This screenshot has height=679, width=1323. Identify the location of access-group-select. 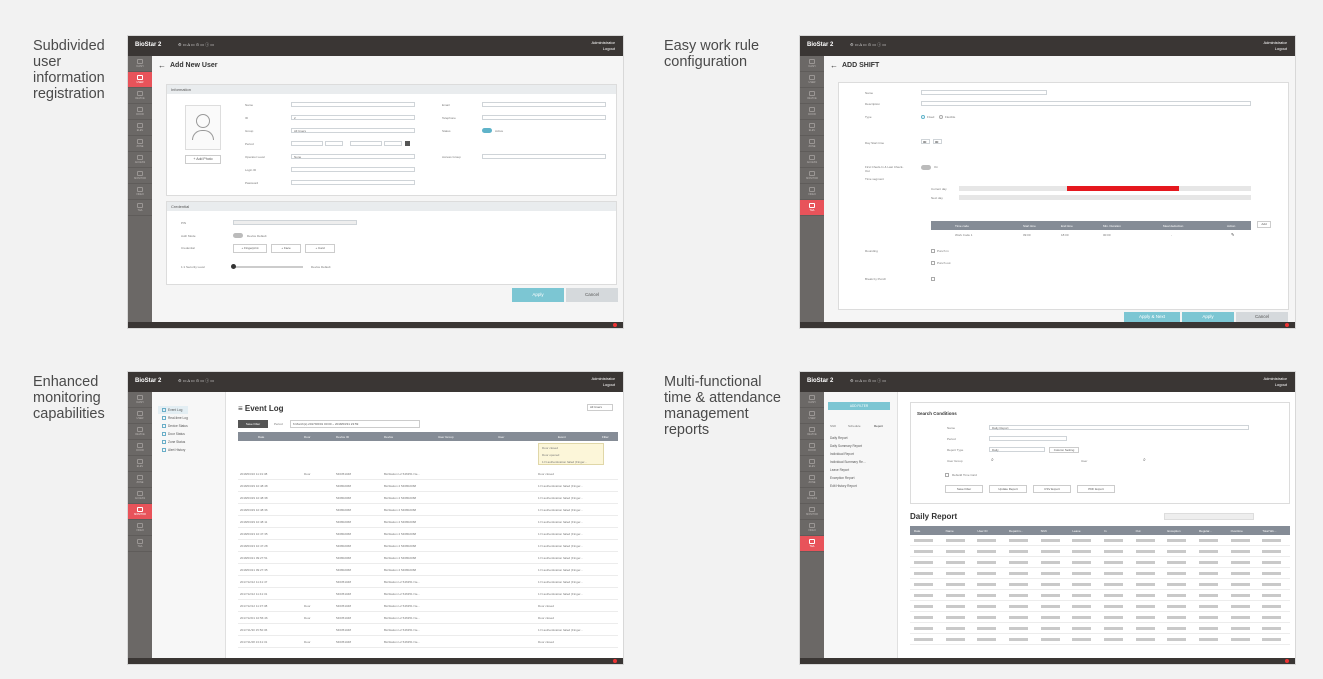
(544, 156).